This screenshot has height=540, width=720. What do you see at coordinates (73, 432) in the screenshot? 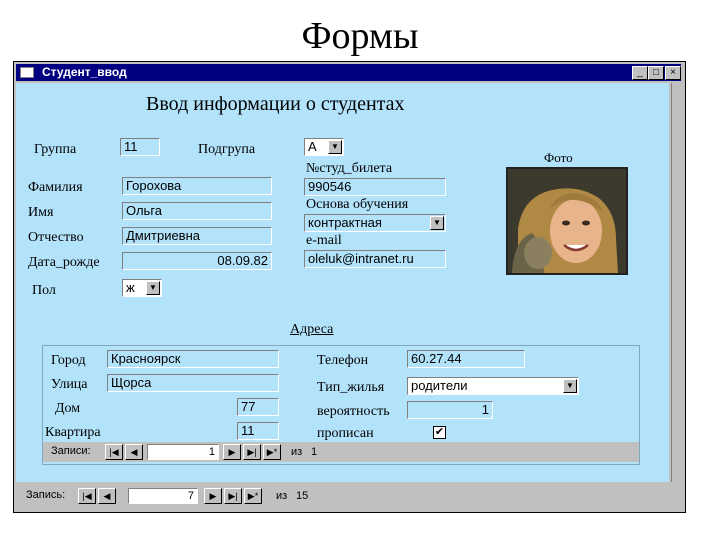
I see `flat-label: Квартира` at bounding box center [73, 432].